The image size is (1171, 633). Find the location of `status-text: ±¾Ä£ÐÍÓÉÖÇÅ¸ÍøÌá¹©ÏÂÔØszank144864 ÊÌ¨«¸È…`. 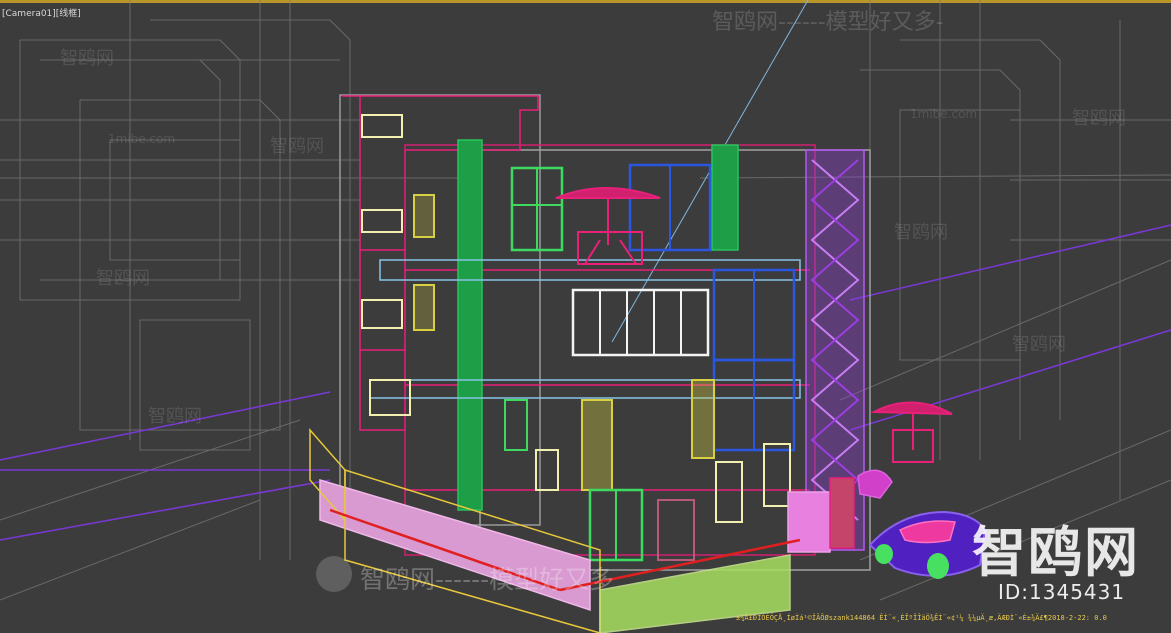

status-text: ±¾Ä£ÐÍÓÉÖÇÅ¸ÍøÌá¹©ÏÂÔØszank144864 ÊÌ¨«¸È… is located at coordinates (921, 618).